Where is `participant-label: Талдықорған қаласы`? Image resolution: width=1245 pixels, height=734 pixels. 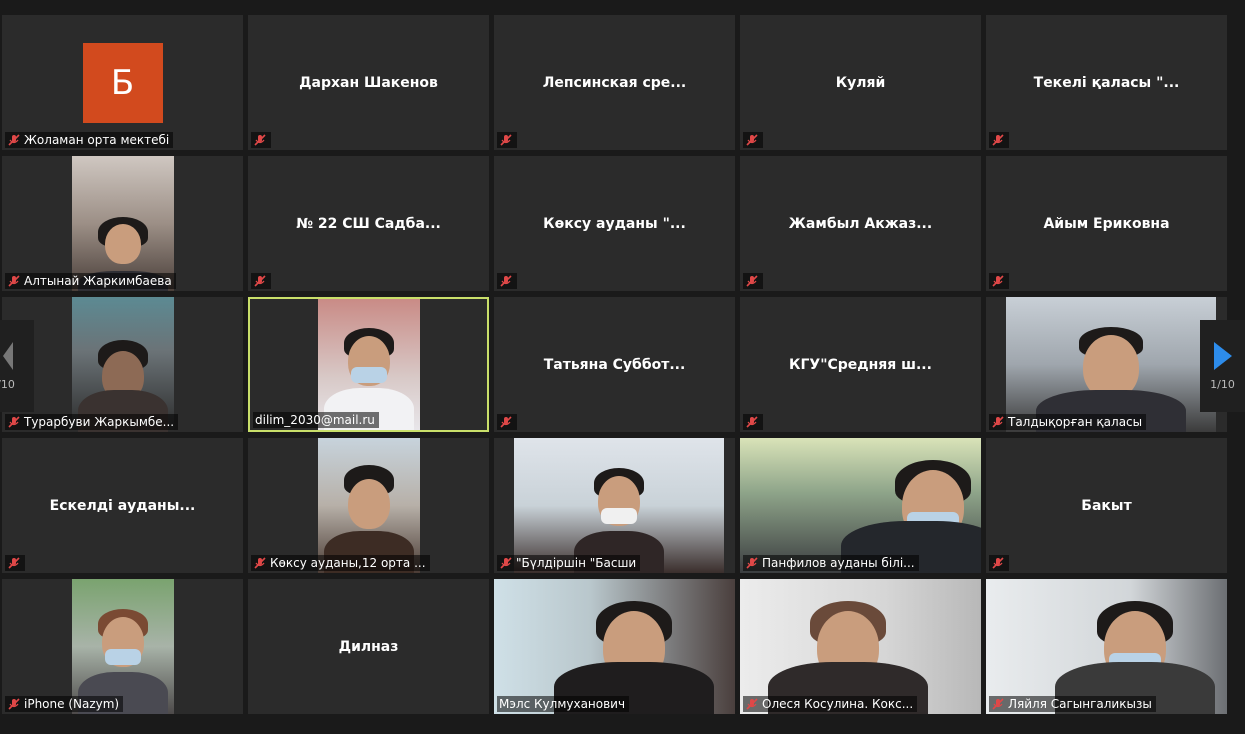 participant-label: Талдықорған қаласы is located at coordinates (1068, 422).